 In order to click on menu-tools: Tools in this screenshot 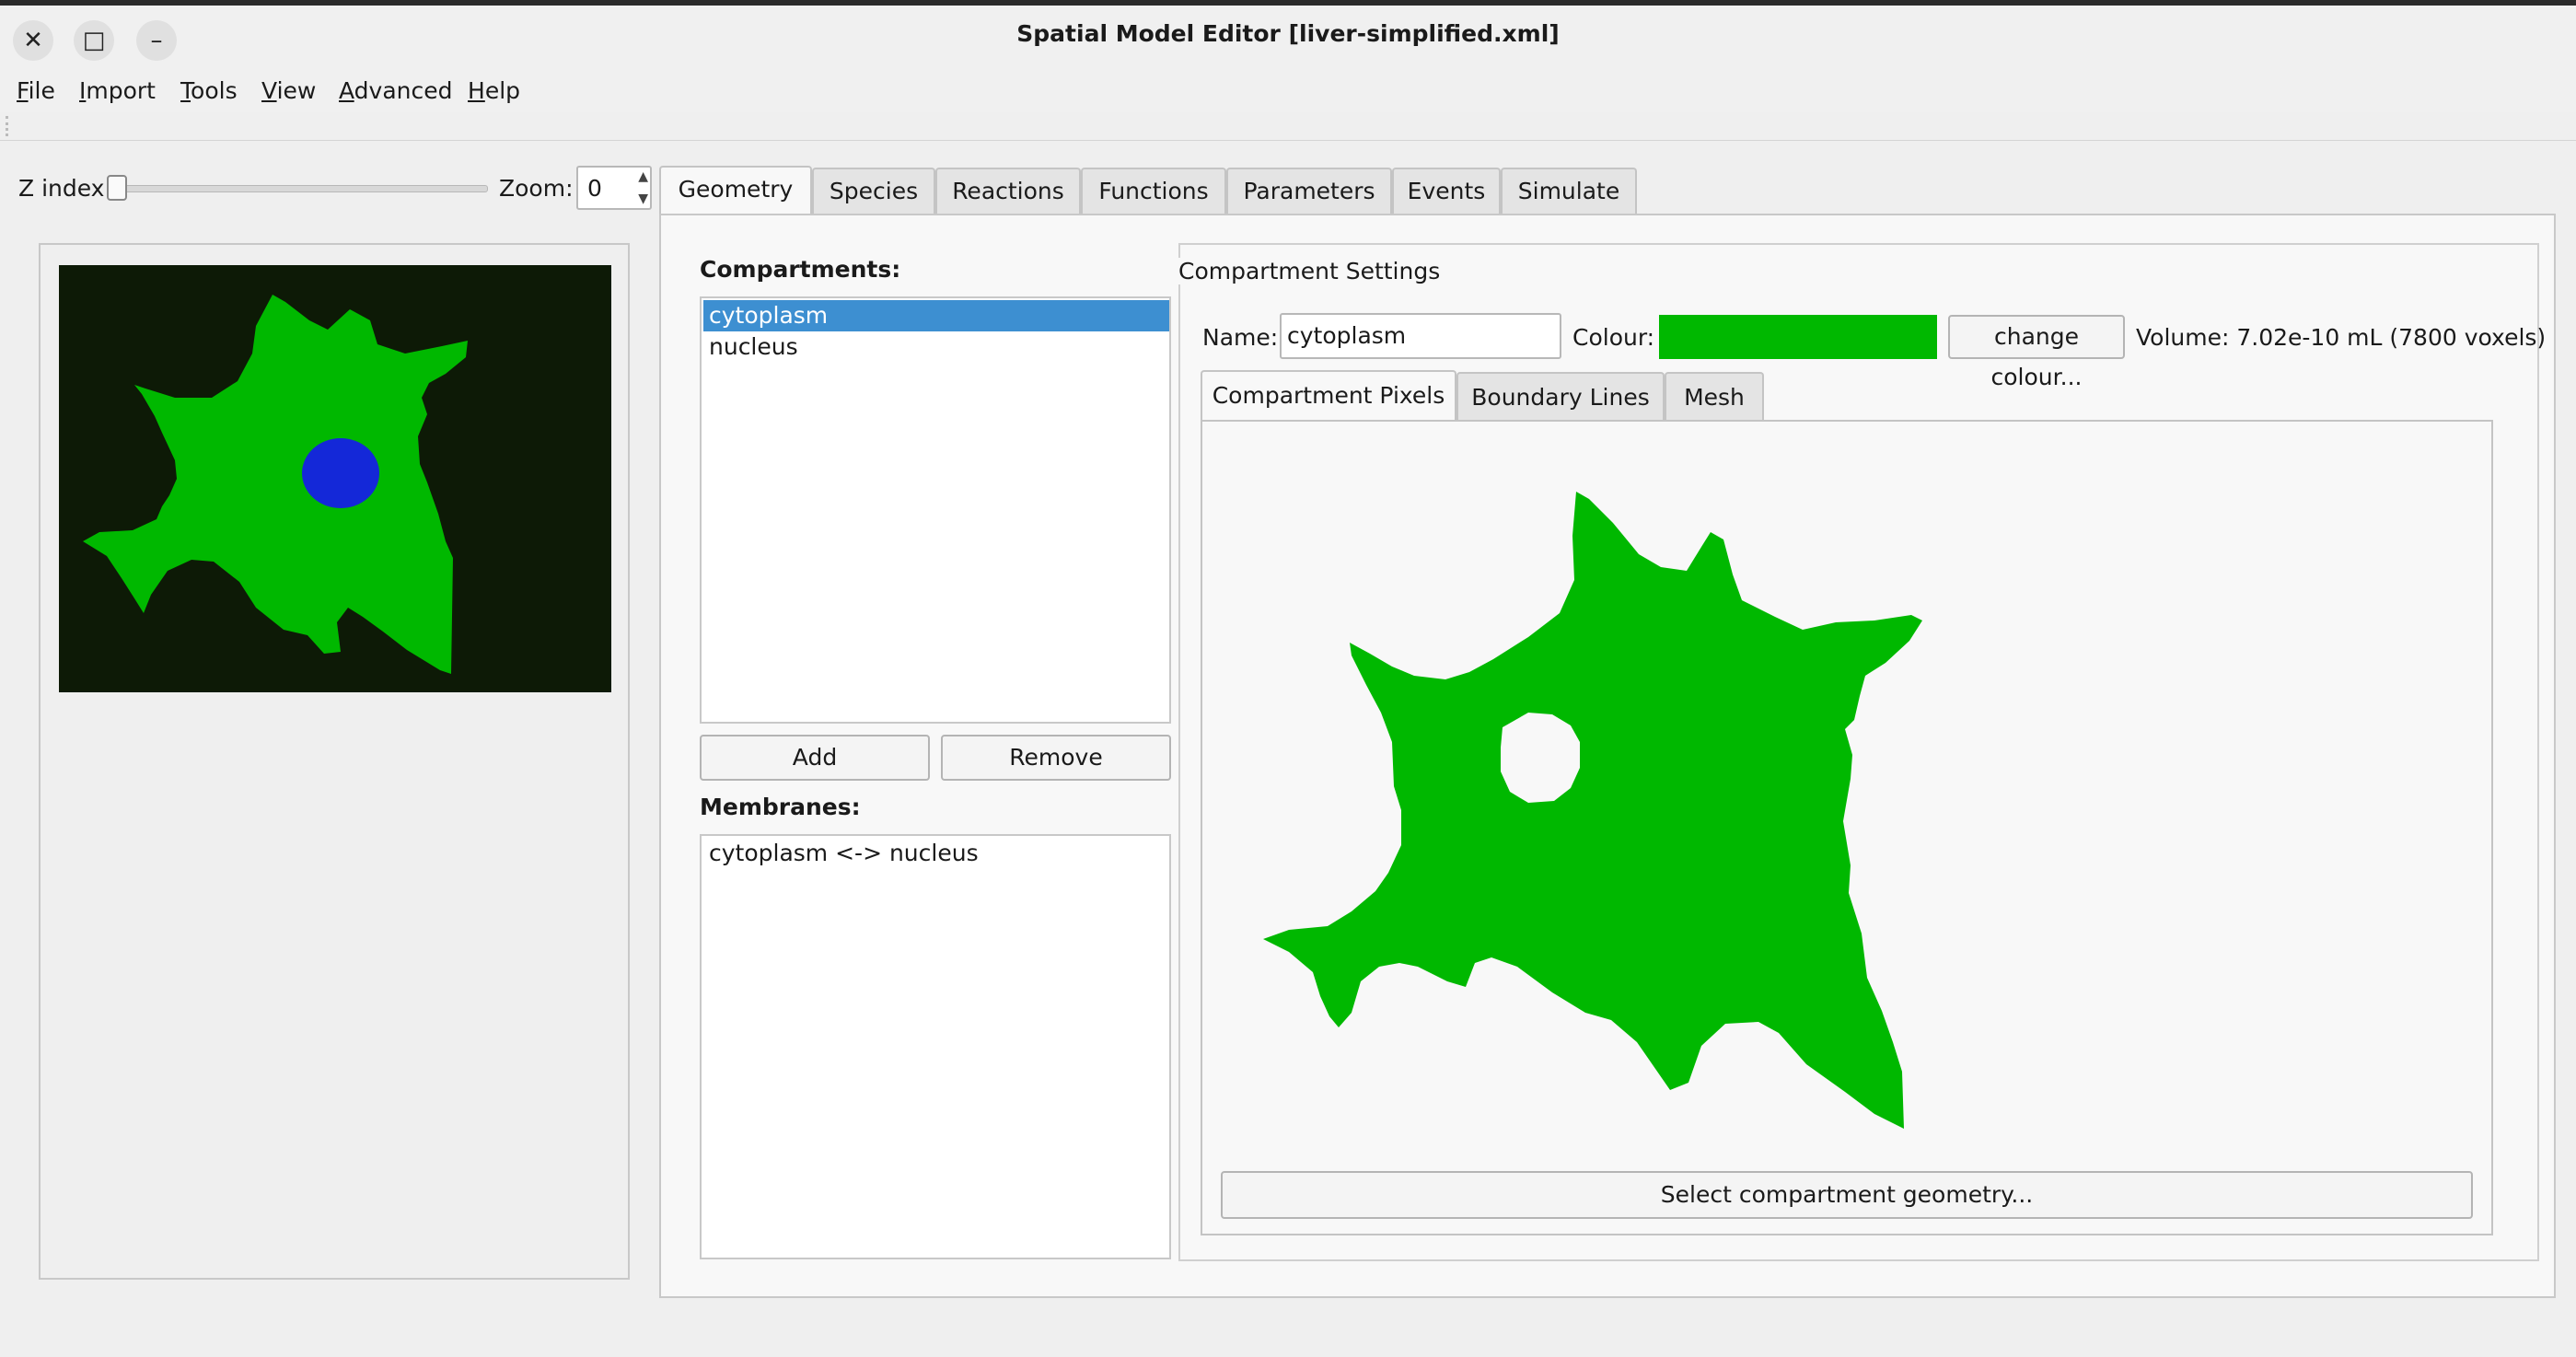, I will do `click(209, 90)`.